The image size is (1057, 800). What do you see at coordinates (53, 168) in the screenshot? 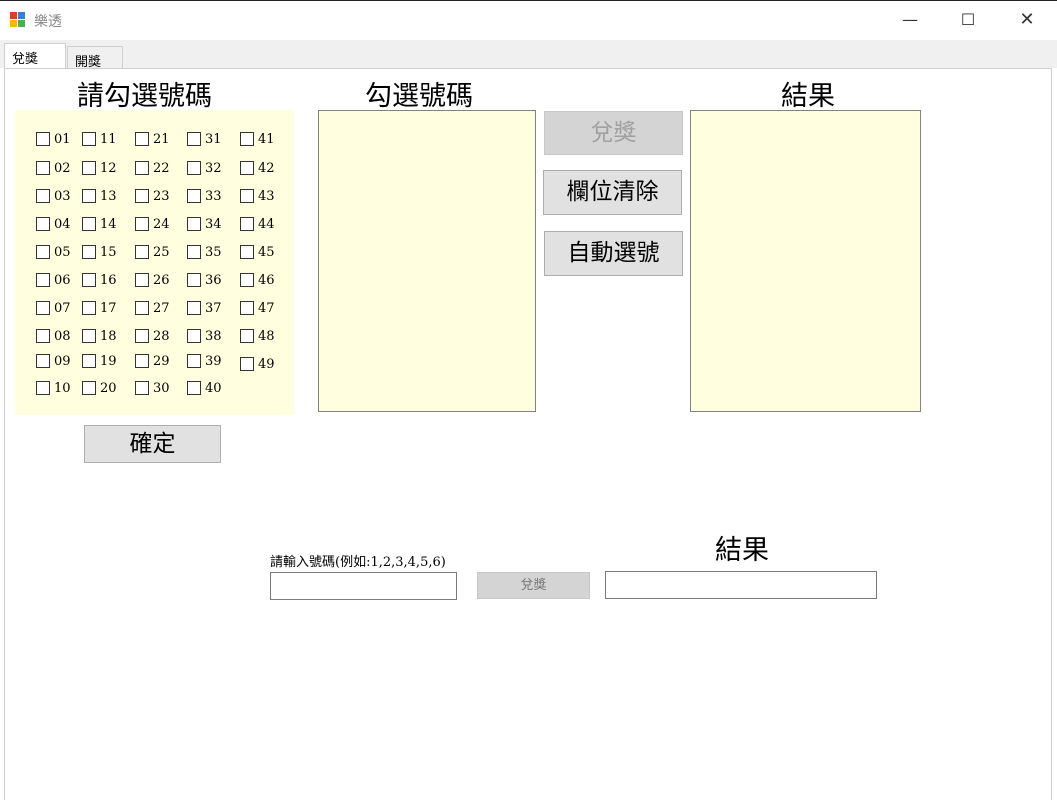
I see `number-checkbox: 02` at bounding box center [53, 168].